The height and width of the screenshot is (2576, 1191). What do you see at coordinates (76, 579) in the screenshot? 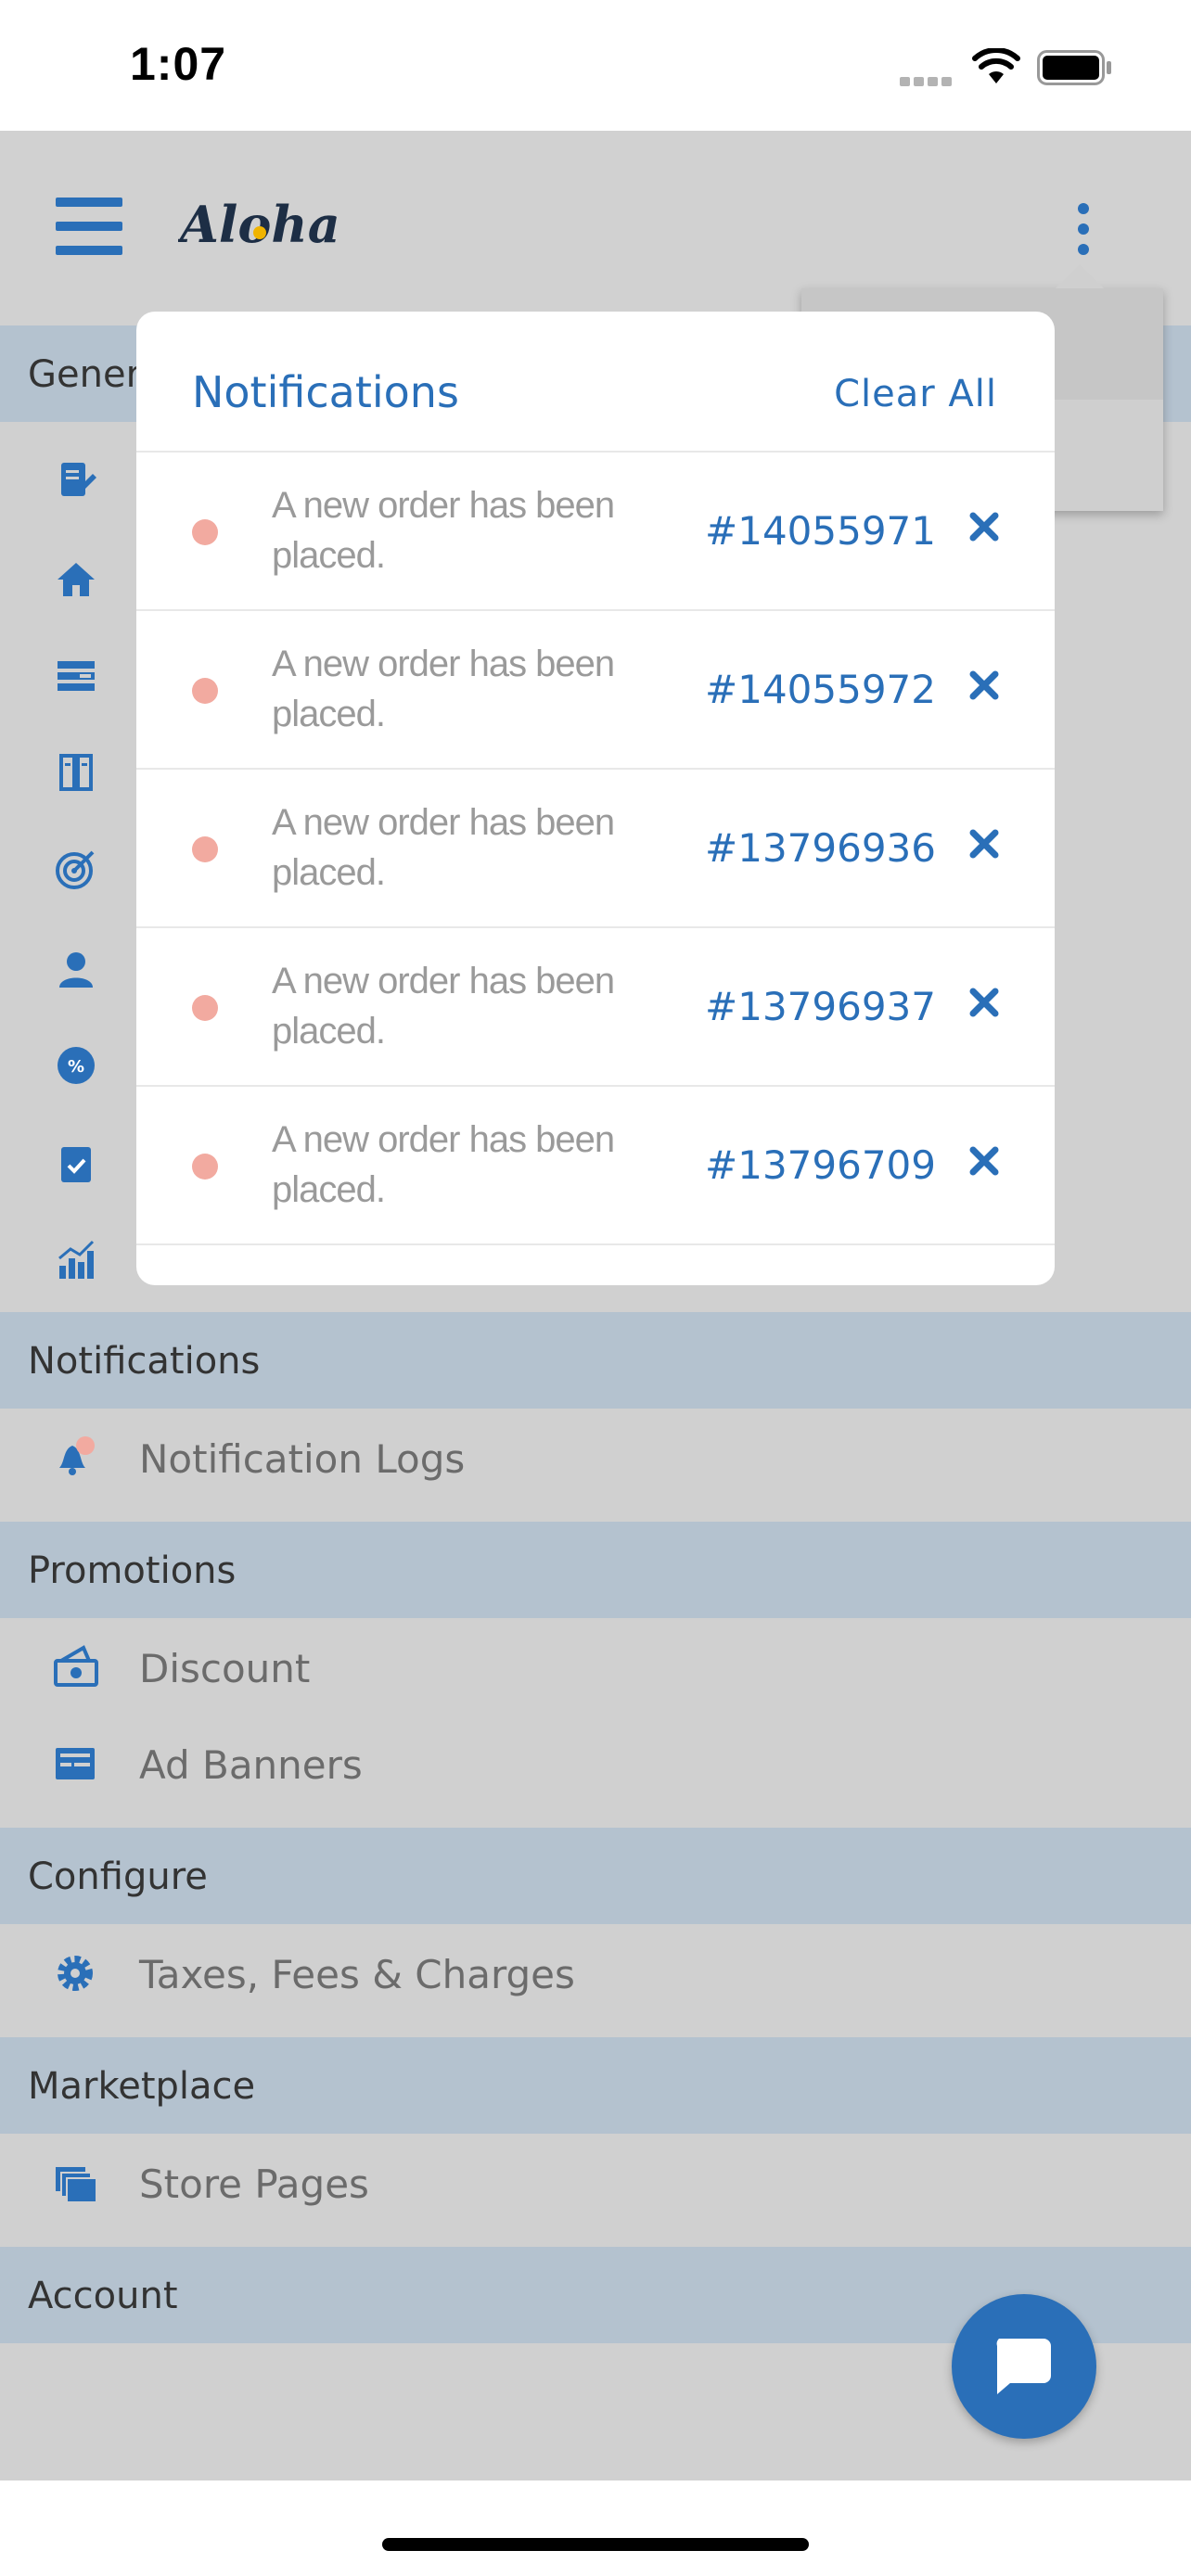
I see `home-icon` at bounding box center [76, 579].